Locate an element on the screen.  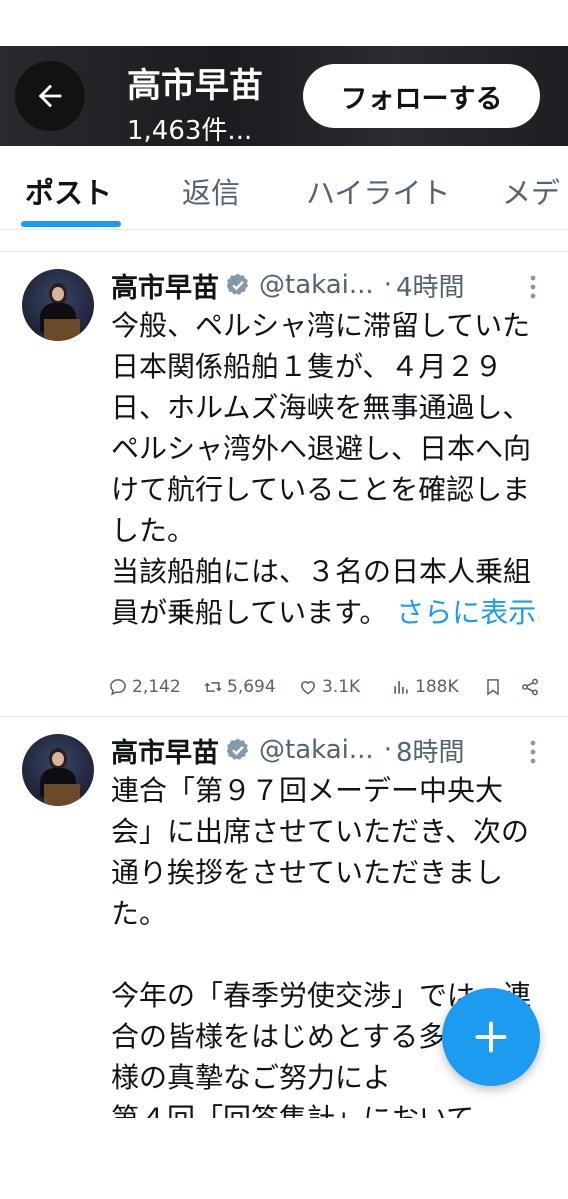
arrow-left-icon is located at coordinates (50, 96).